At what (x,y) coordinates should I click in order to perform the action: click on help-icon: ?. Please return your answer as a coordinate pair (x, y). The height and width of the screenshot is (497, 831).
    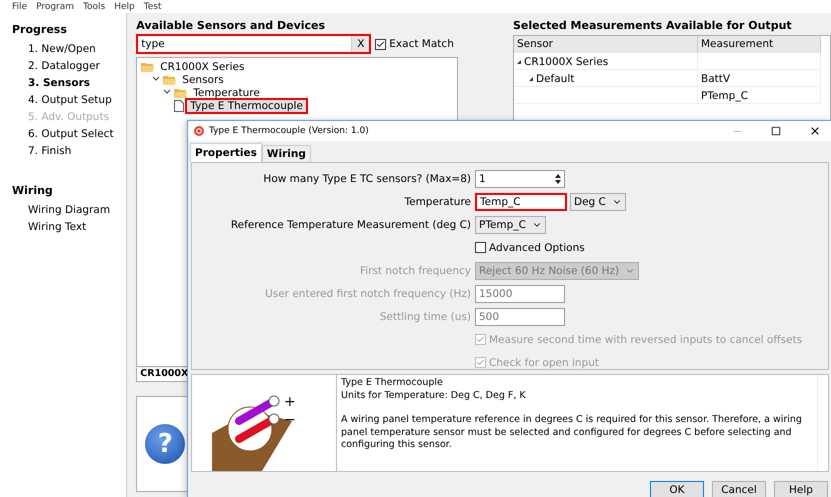
    Looking at the image, I should click on (165, 444).